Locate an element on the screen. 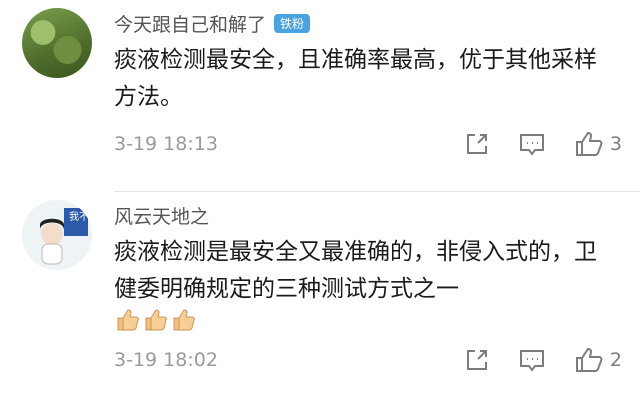 The height and width of the screenshot is (403, 640). emoji-row is located at coordinates (156, 319).